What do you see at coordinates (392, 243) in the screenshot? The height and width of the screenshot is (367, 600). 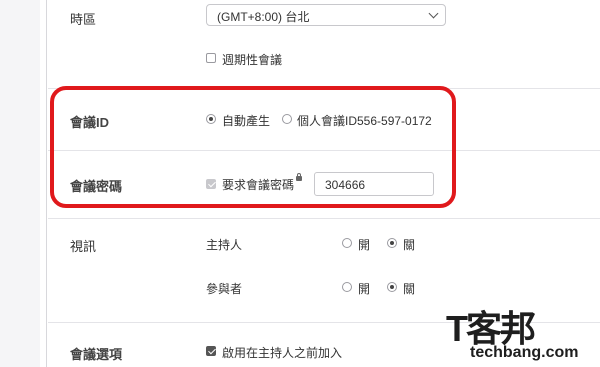 I see `video-host-off-radio` at bounding box center [392, 243].